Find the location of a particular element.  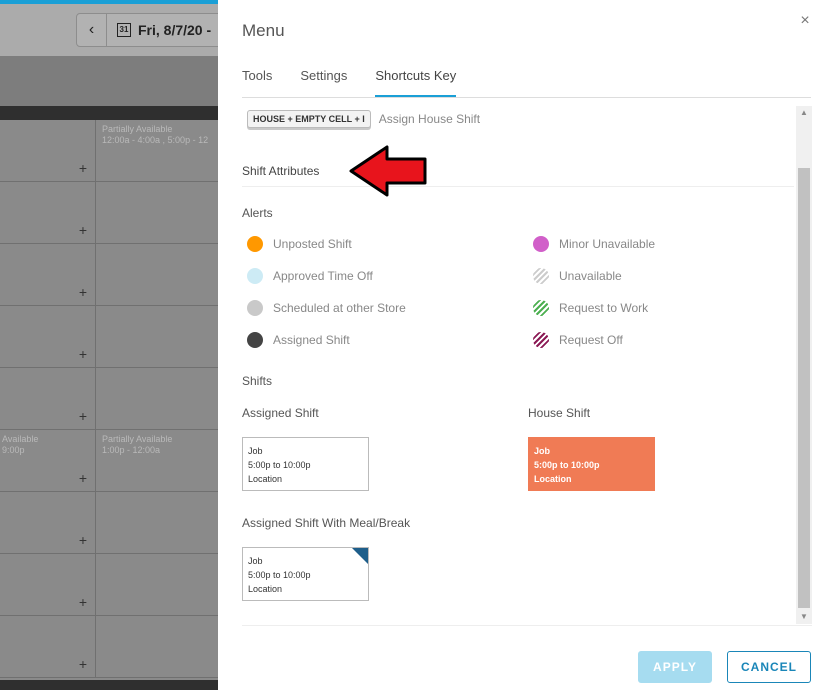

schedule-cell: Partially Available 1:00p - 12:00a is located at coordinates (157, 461).